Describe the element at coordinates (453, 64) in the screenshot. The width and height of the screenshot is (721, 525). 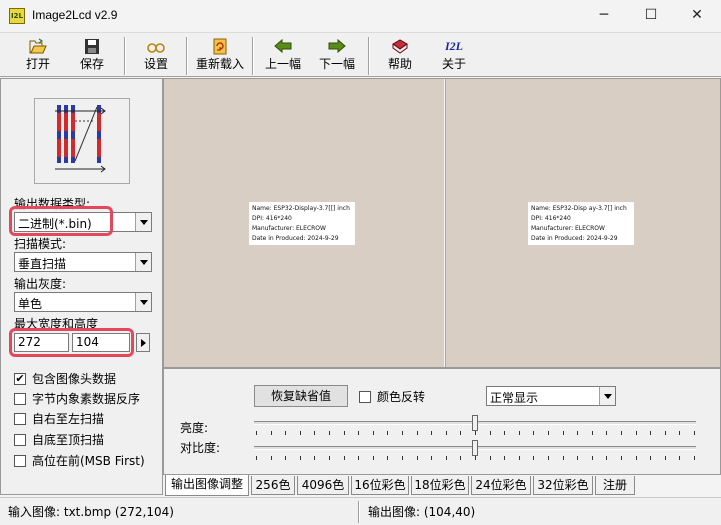
I see `about-label: 关于` at that location.